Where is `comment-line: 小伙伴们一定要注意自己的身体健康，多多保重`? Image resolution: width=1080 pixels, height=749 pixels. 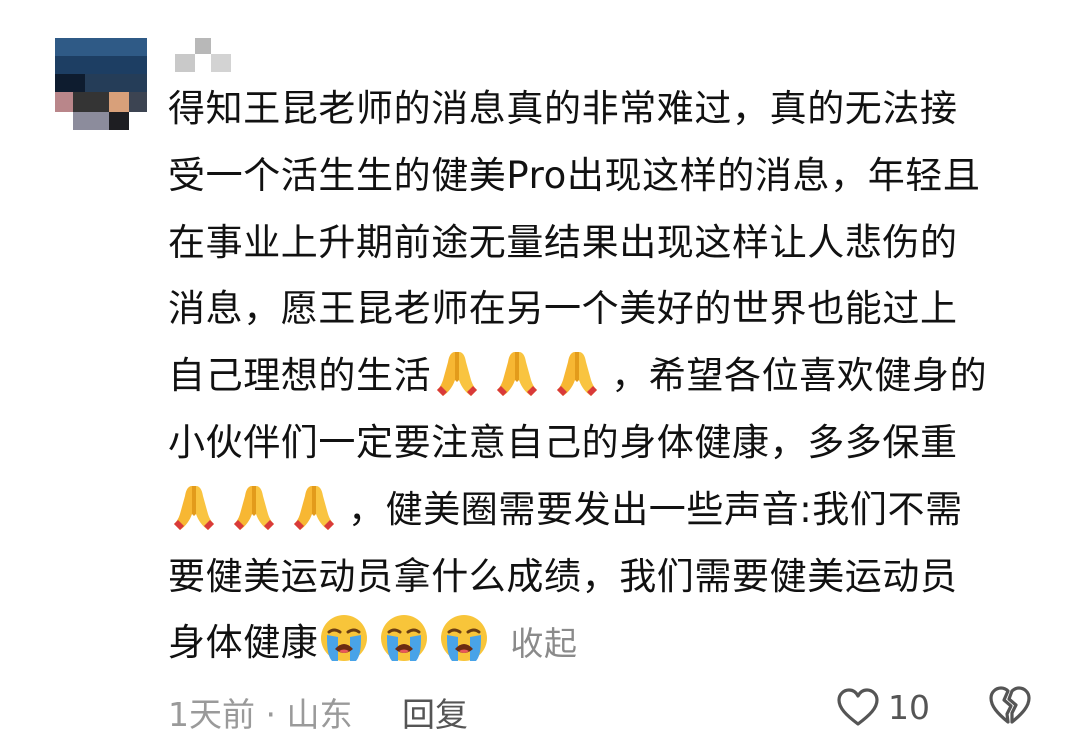 comment-line: 小伙伴们一定要注意自己的身体健康，多多保重 is located at coordinates (563, 442).